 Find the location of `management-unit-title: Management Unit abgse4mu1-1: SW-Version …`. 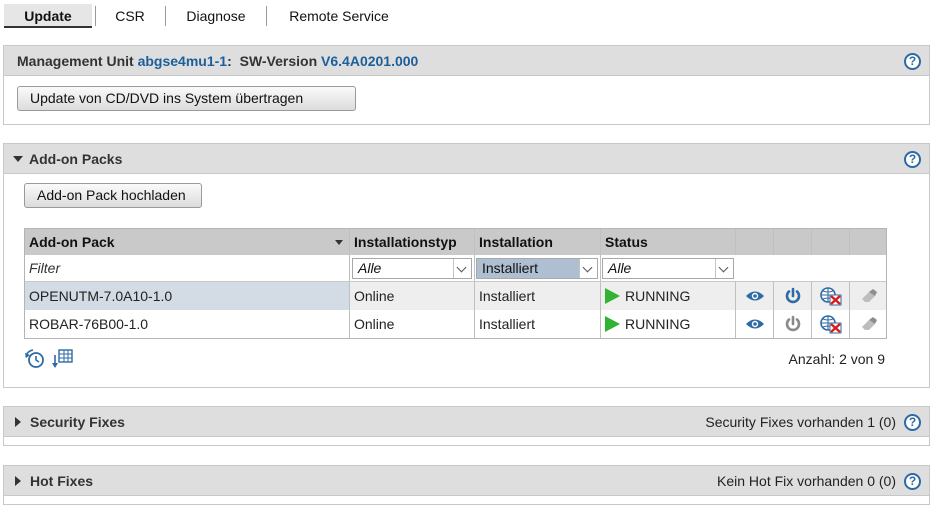

management-unit-title: Management Unit abgse4mu1-1: SW-Version … is located at coordinates (217, 61).